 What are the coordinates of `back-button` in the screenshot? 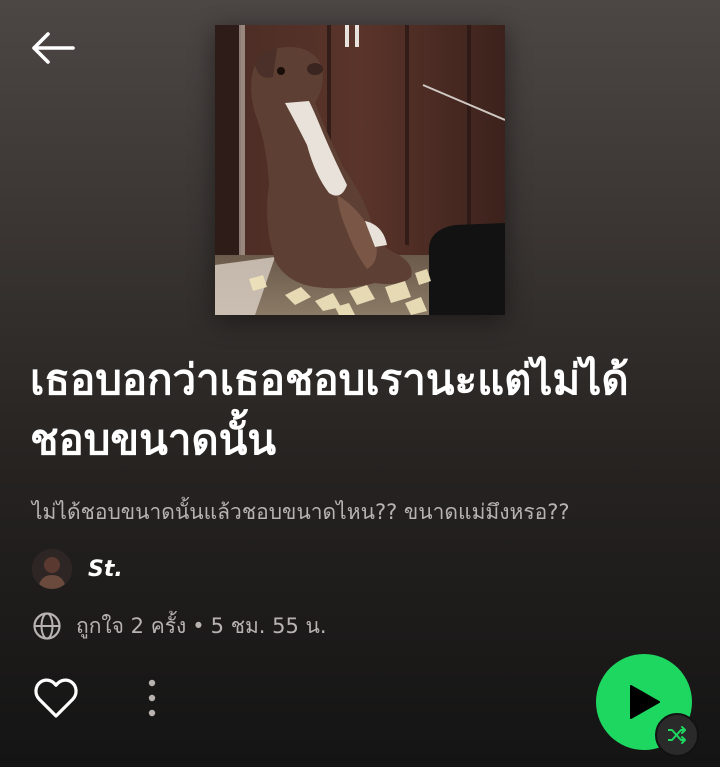 It's located at (52, 48).